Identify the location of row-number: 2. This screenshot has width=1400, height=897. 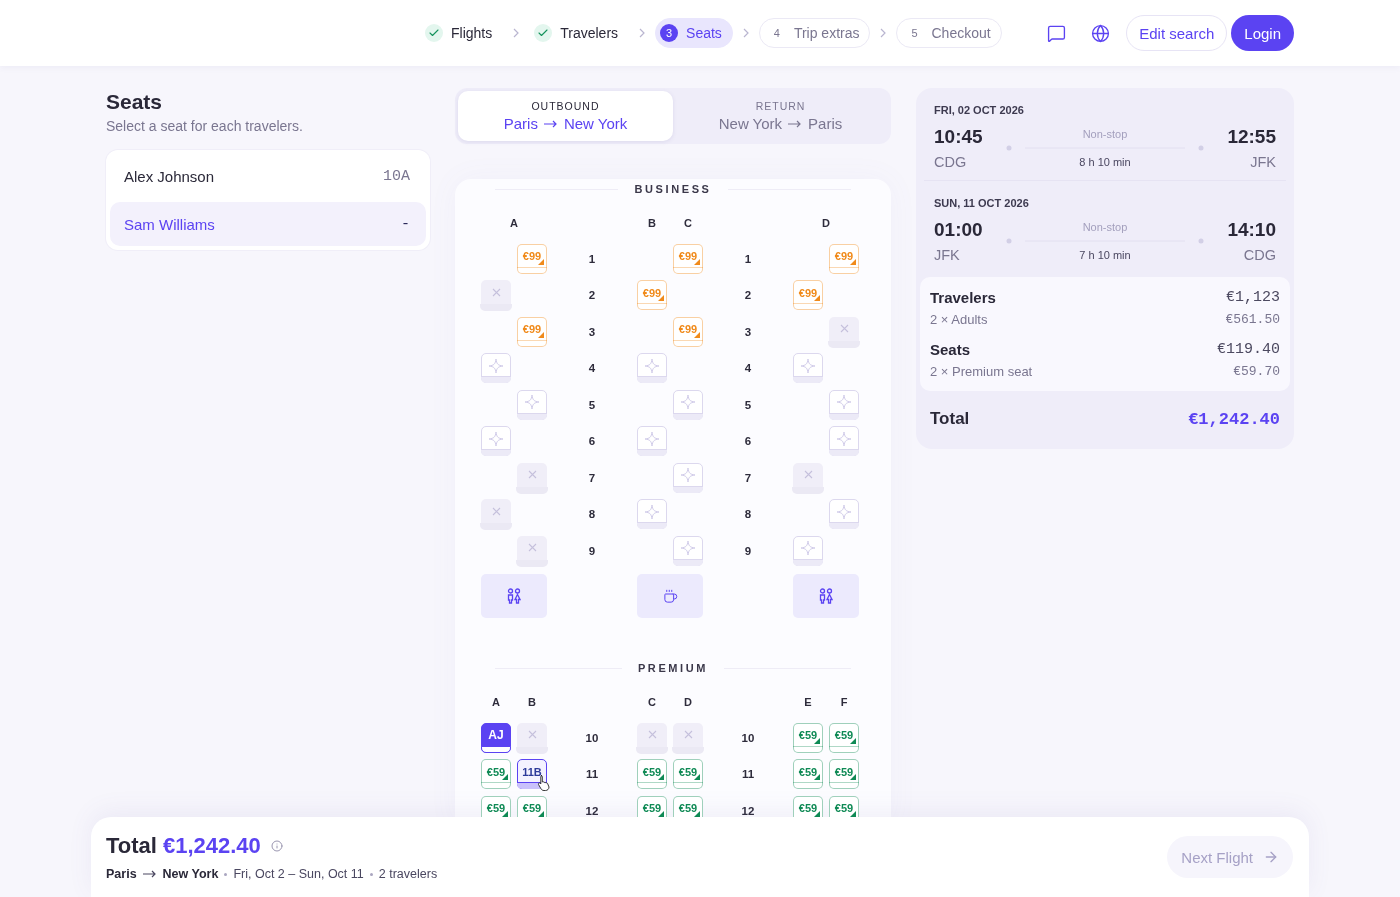
(592, 295).